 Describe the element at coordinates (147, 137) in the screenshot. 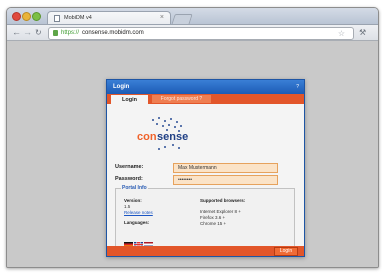

I see `logo-text-con: con` at that location.